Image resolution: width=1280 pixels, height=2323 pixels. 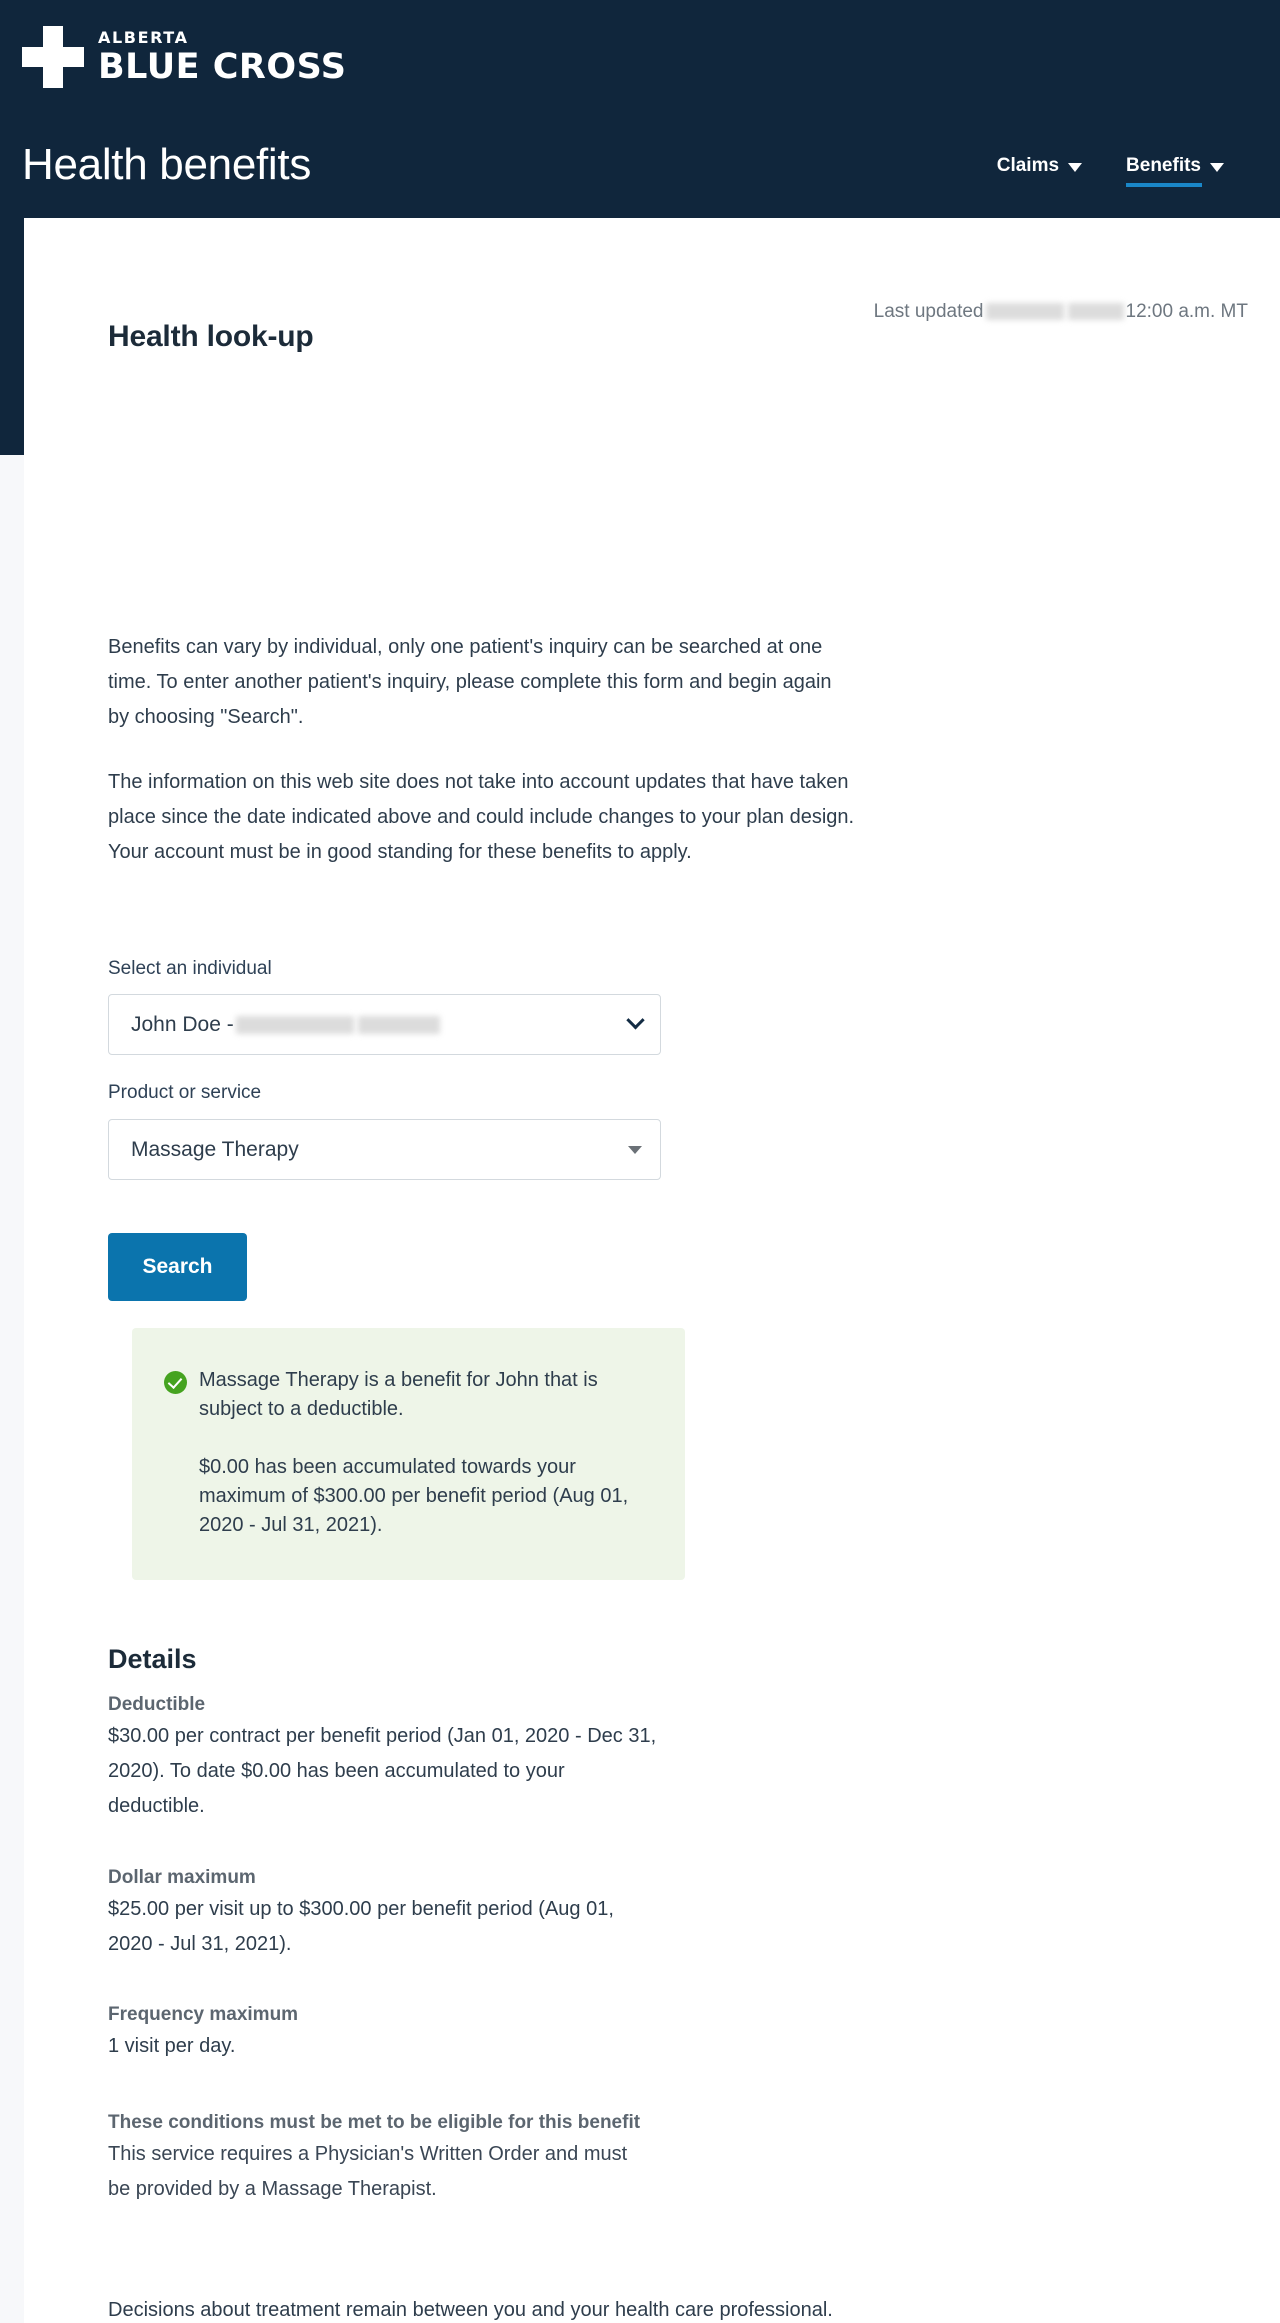 I want to click on individual-select-value: John Doe -, so click(x=380, y=1025).